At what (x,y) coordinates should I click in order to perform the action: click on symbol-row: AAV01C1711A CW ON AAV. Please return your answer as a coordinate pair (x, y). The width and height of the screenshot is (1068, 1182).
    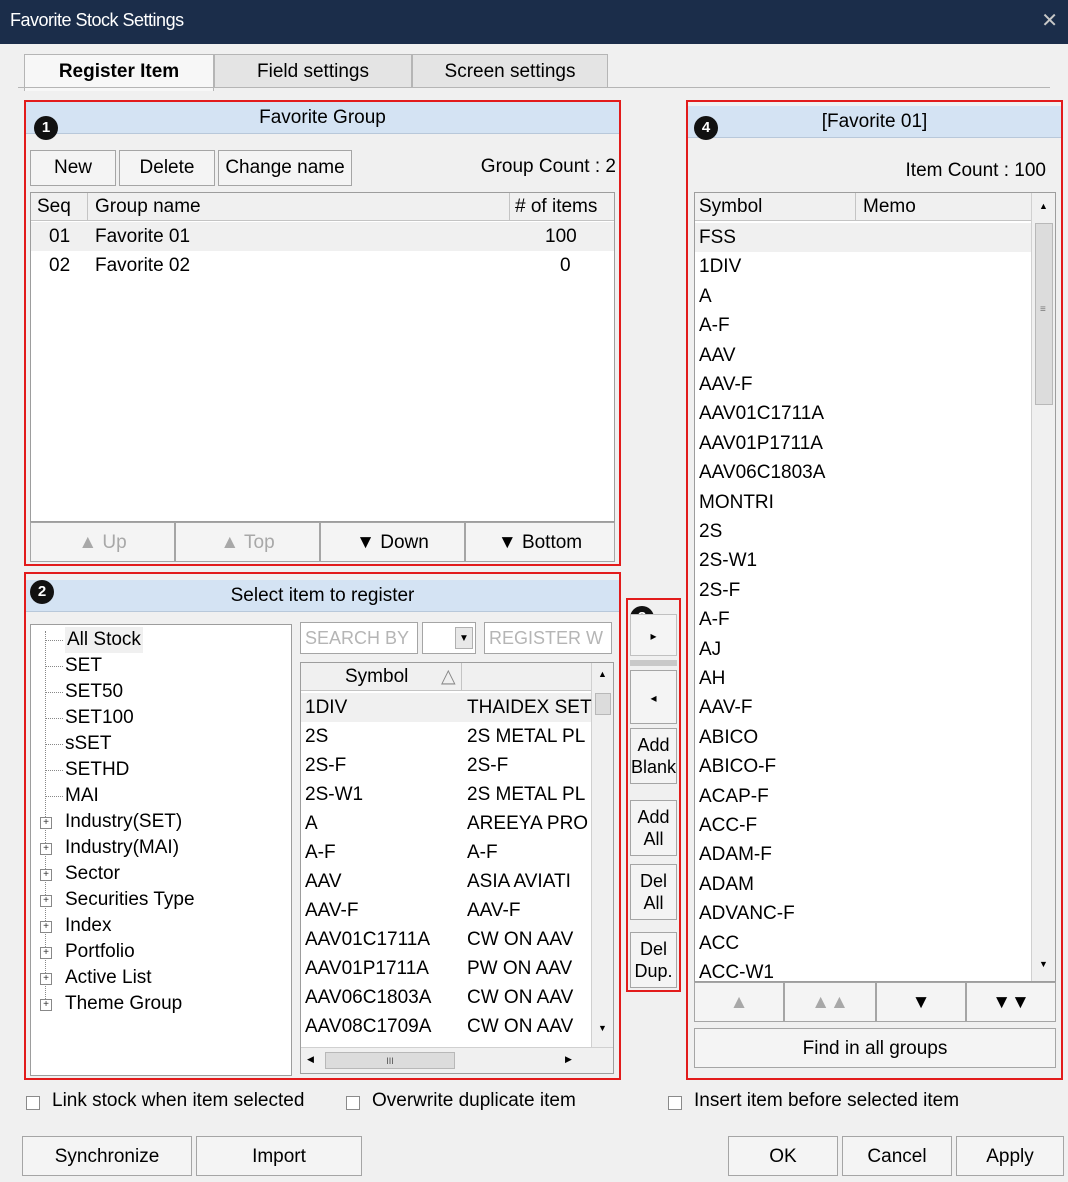
    Looking at the image, I should click on (446, 939).